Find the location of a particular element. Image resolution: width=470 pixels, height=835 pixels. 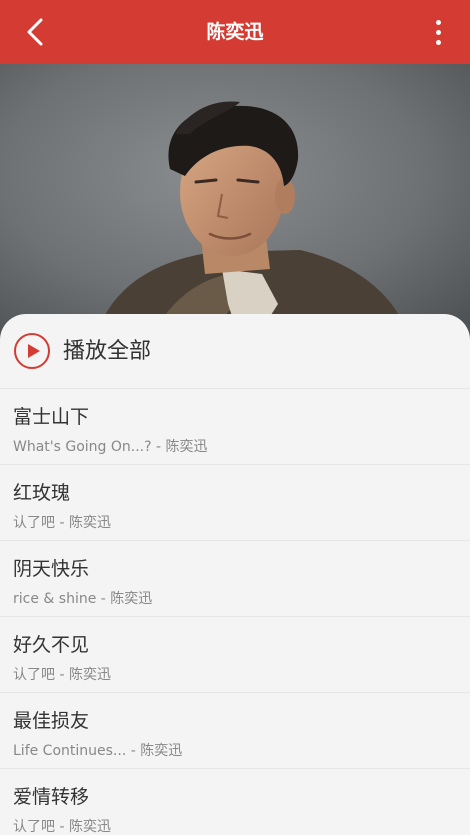

top-bar: 陈奕迅 is located at coordinates (235, 32).